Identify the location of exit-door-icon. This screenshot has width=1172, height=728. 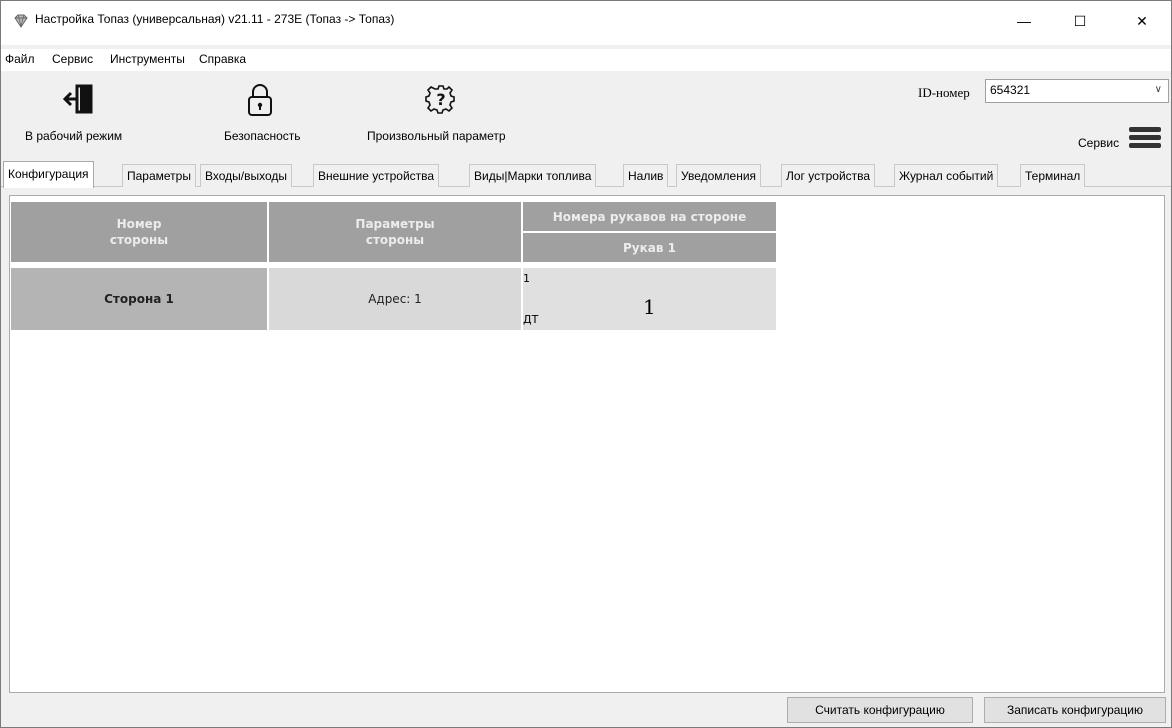
(78, 99).